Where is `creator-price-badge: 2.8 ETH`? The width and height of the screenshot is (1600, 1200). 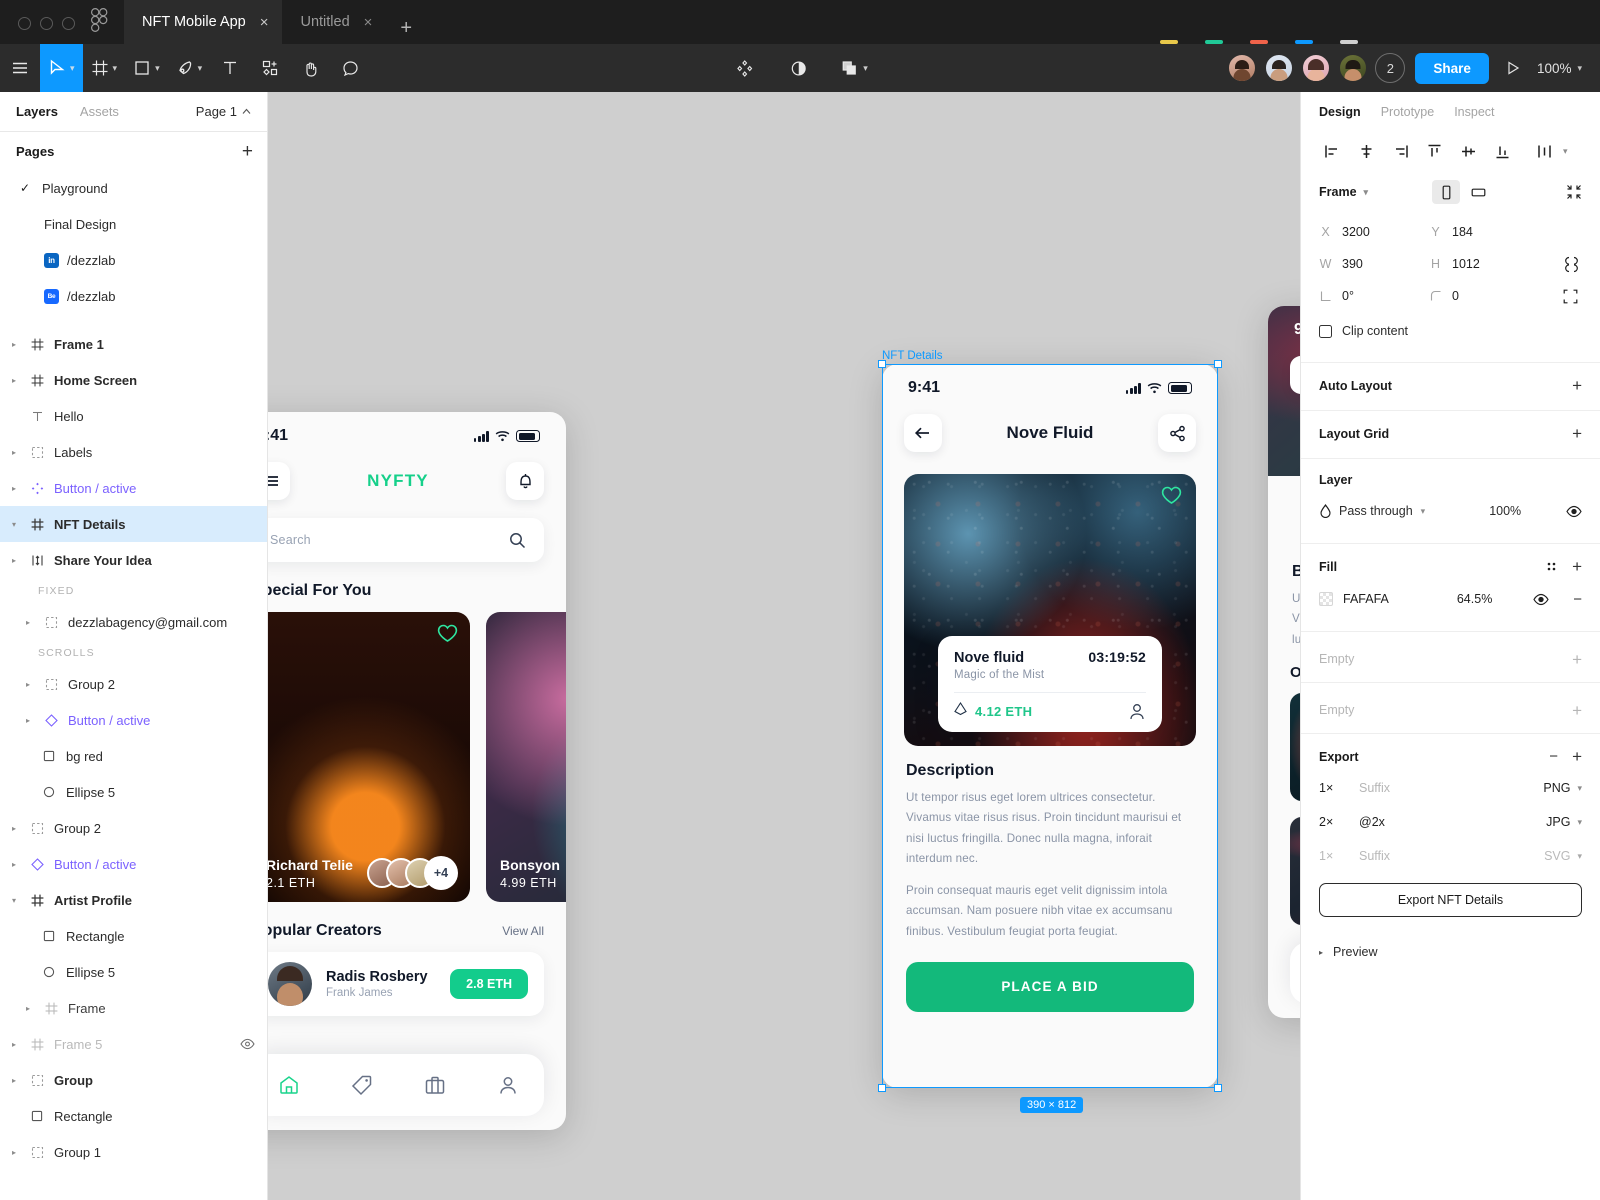 creator-price-badge: 2.8 ETH is located at coordinates (489, 984).